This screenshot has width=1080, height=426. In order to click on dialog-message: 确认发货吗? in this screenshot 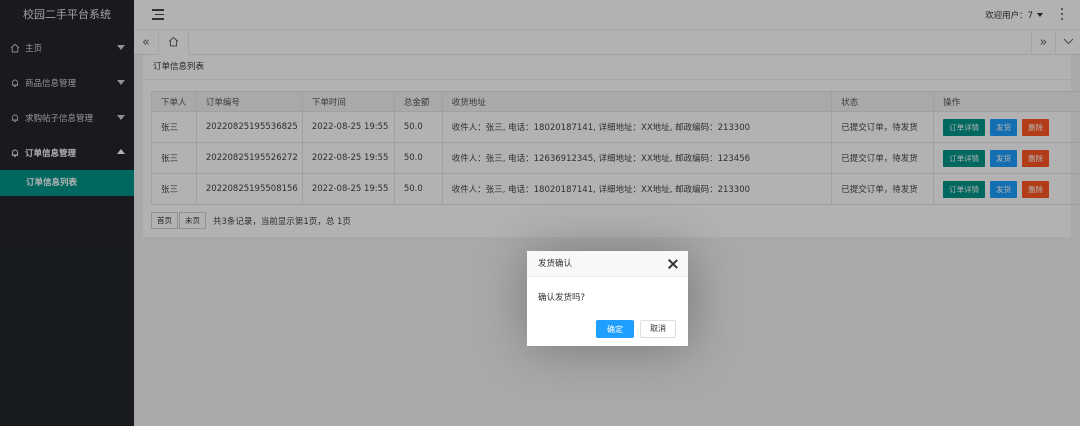, I will do `click(562, 298)`.